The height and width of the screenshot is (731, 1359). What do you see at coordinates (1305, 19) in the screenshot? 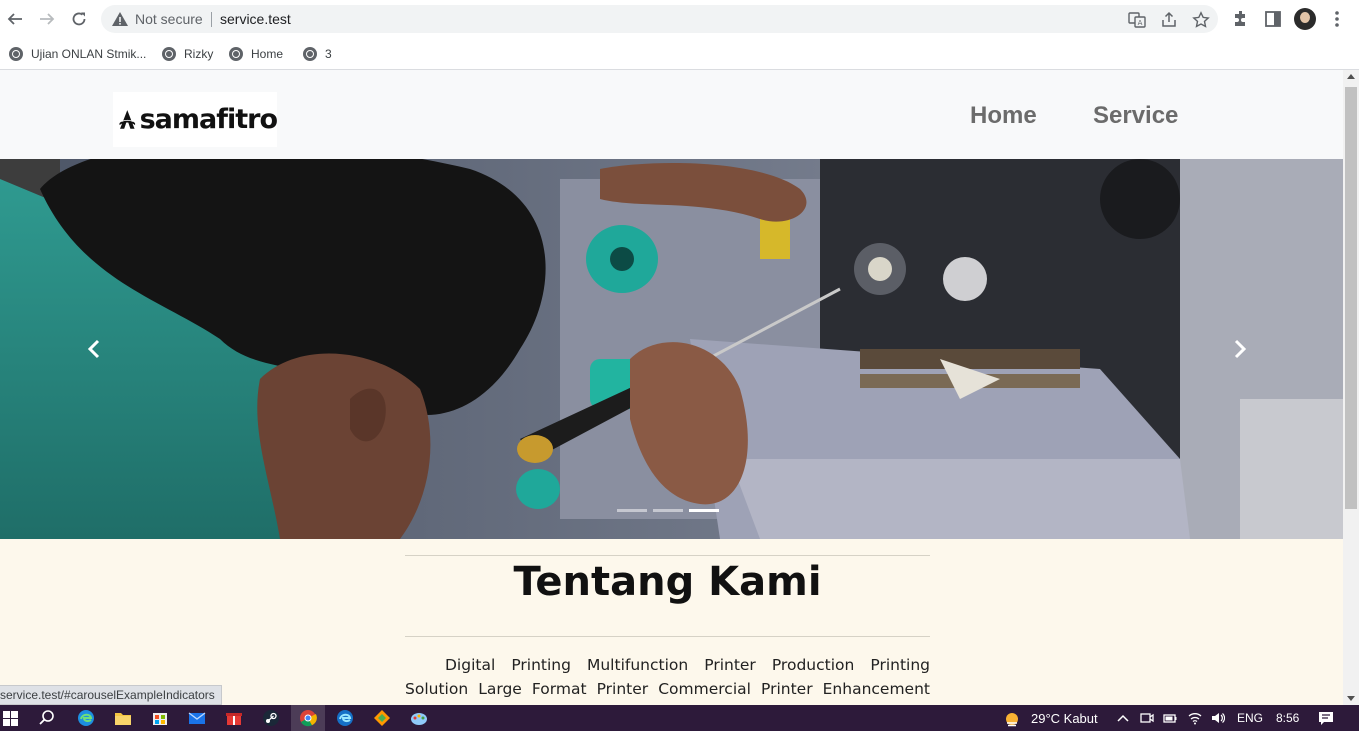
I see `profile-avatar` at bounding box center [1305, 19].